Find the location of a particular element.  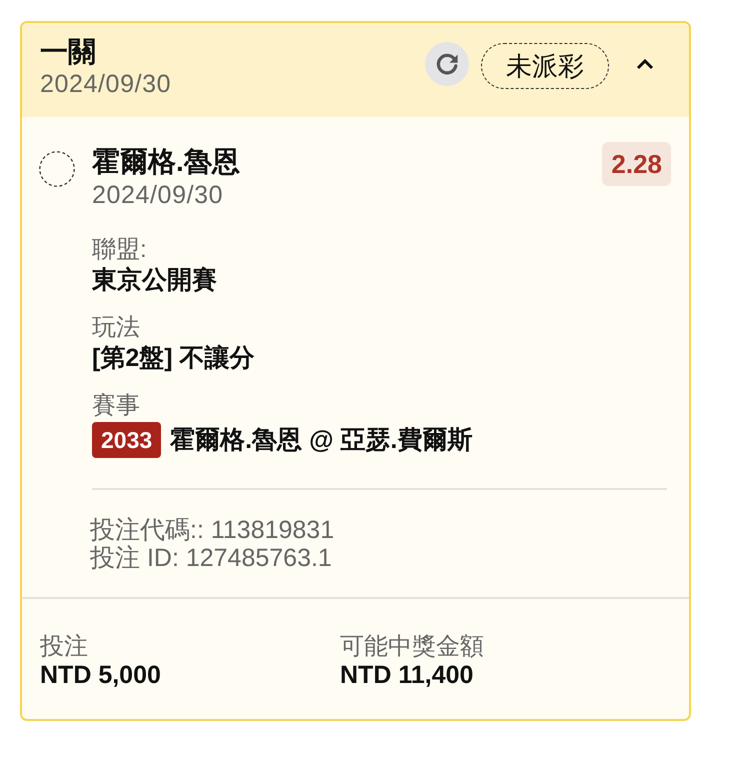

detail-label: 玩法 is located at coordinates (116, 328).